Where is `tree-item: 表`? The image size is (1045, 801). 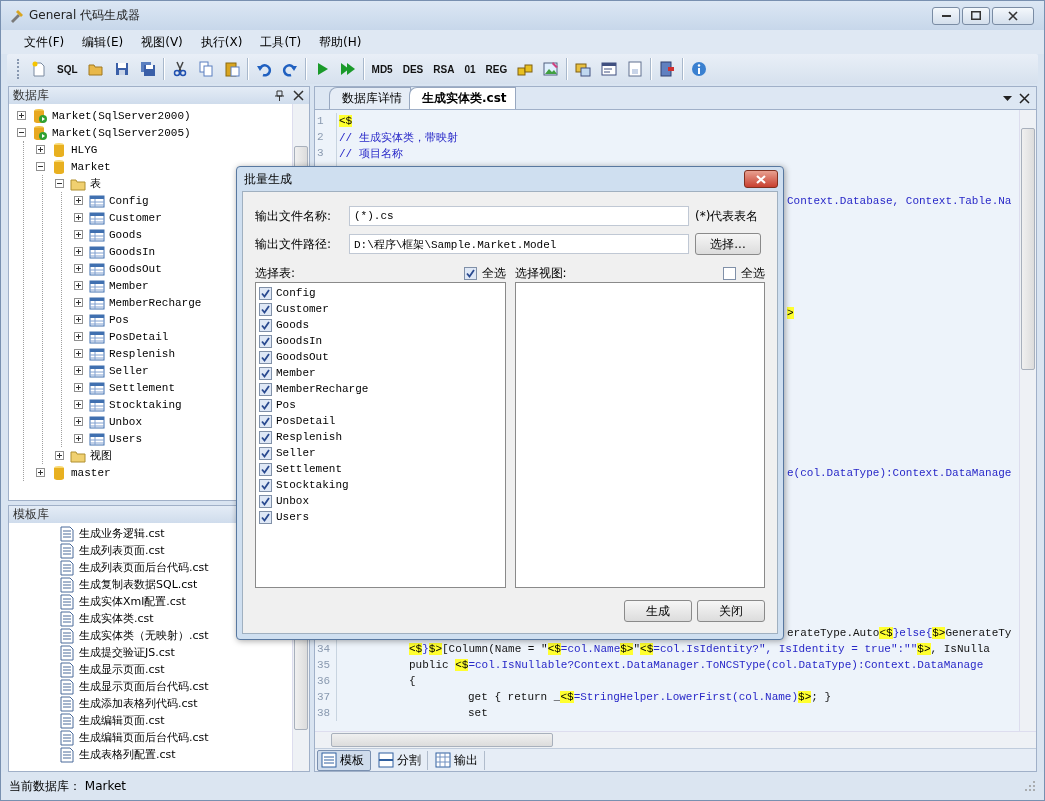 tree-item: 表 is located at coordinates (95, 183).